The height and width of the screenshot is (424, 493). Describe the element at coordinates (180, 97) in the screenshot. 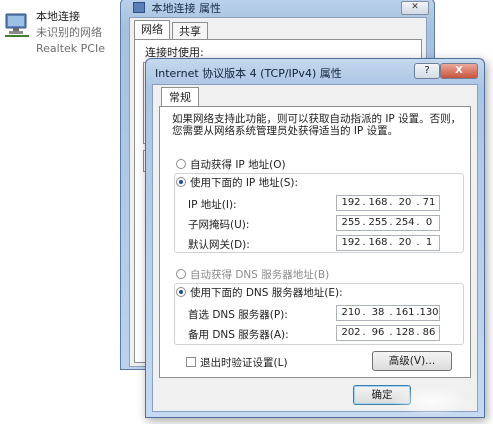

I see `tab-general: 常规` at that location.